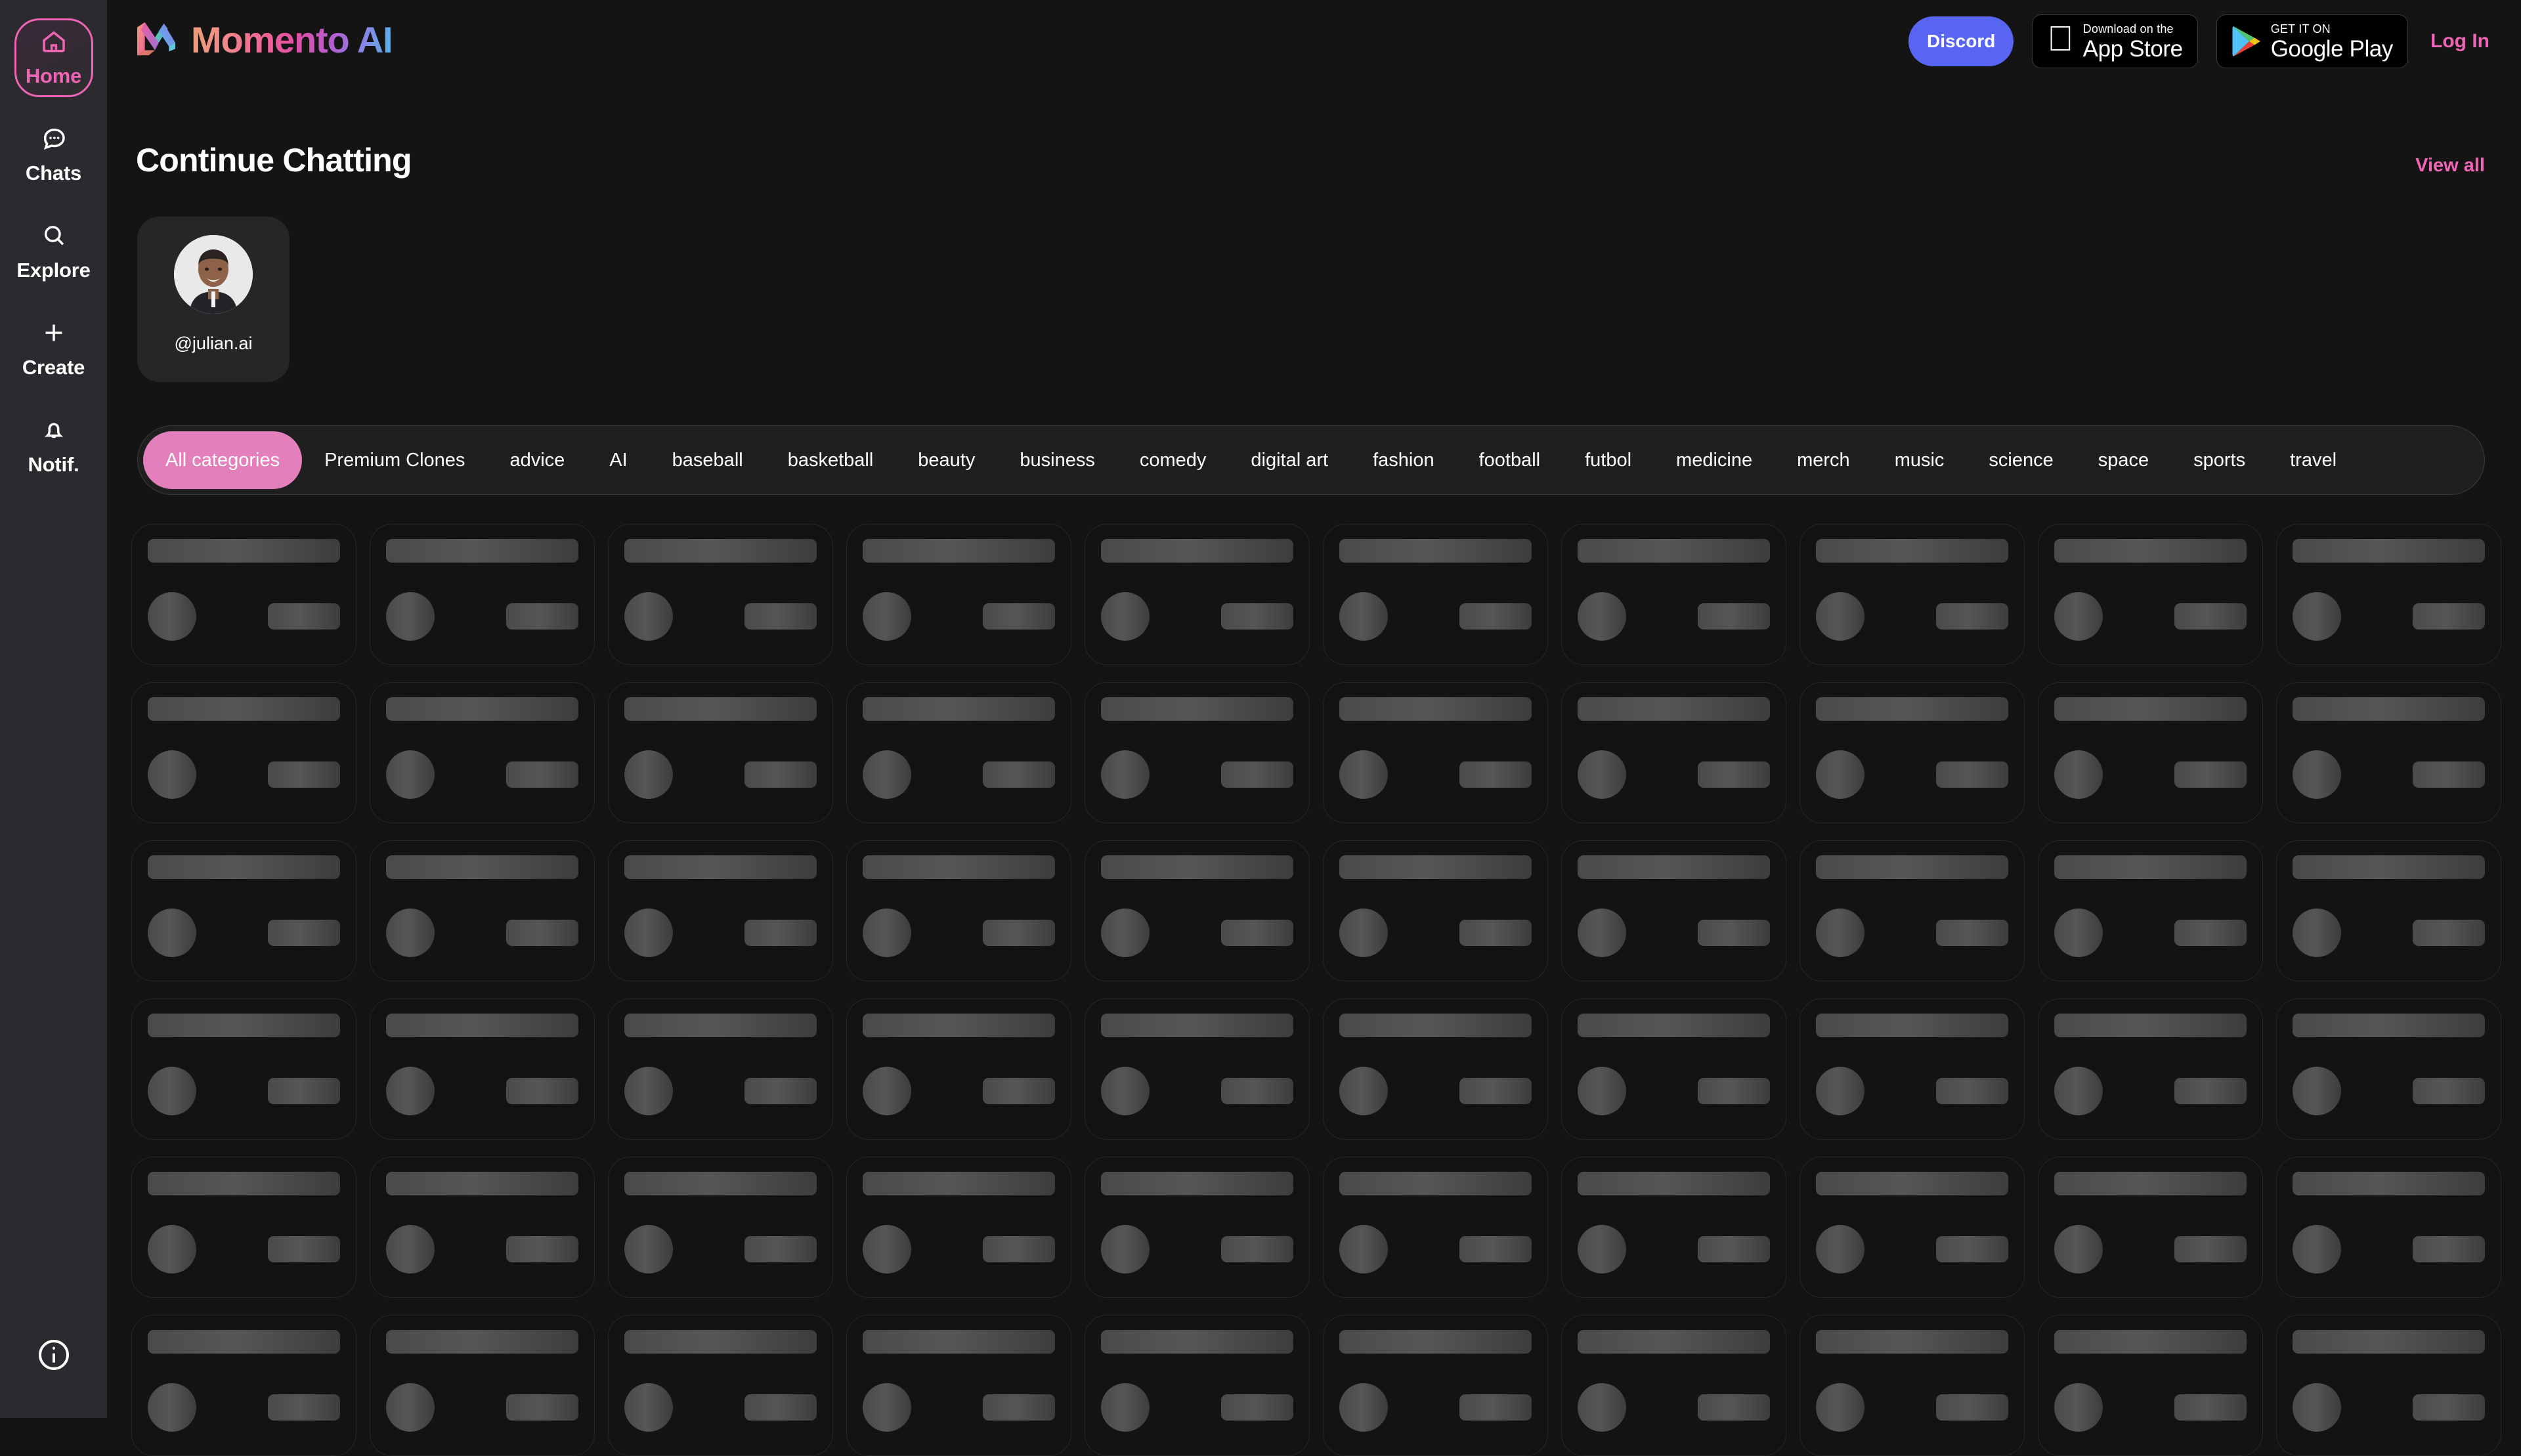 This screenshot has height=1456, width=2521. Describe the element at coordinates (1715, 460) in the screenshot. I see `category-pill: medicine` at that location.